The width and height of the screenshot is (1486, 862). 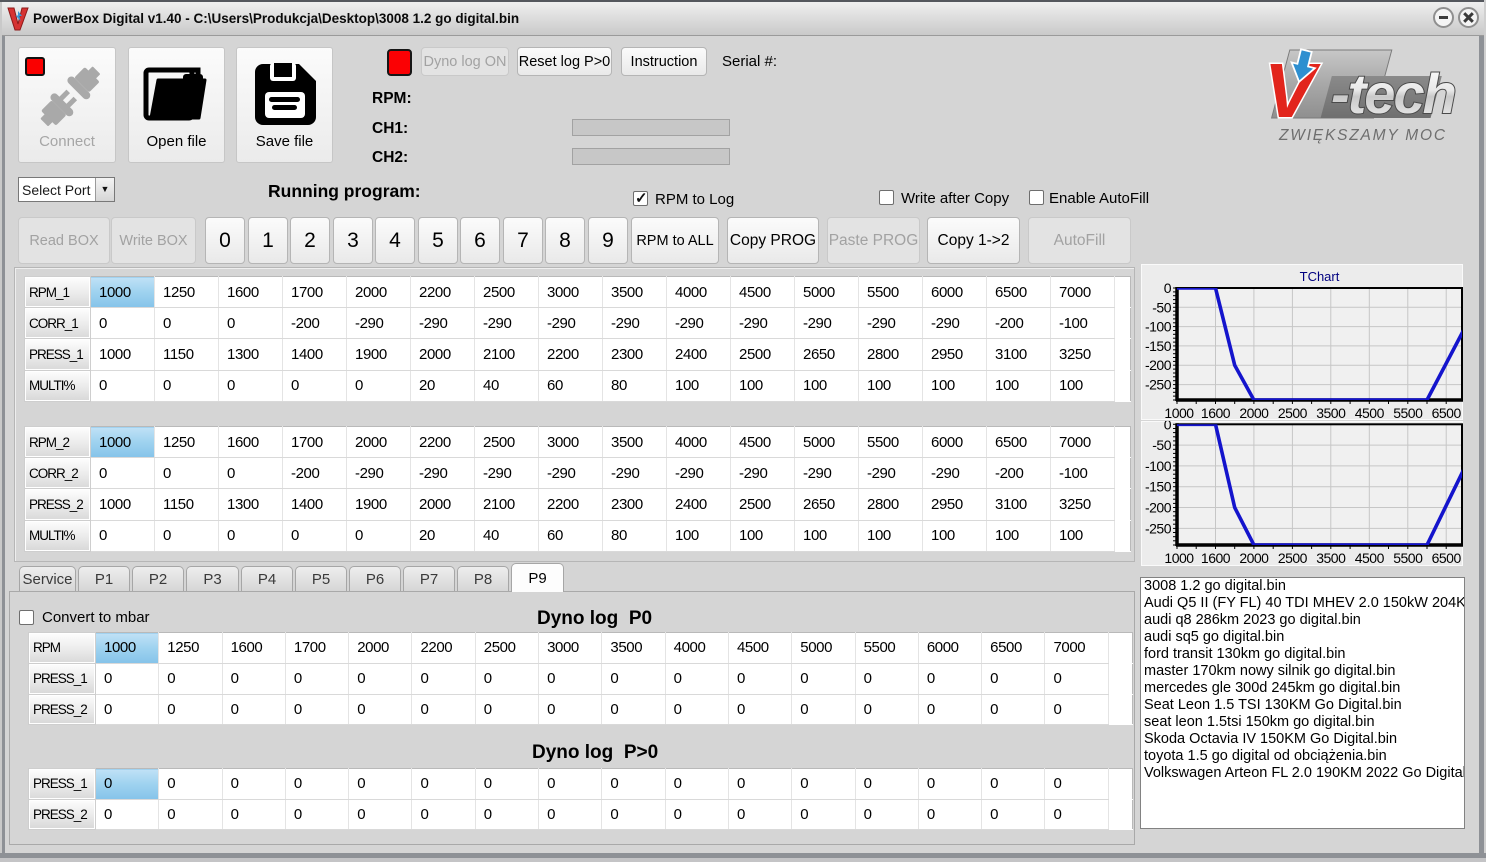 I want to click on svg-text: ZWIĘKSZAMY MOC, so click(x=1362, y=135).